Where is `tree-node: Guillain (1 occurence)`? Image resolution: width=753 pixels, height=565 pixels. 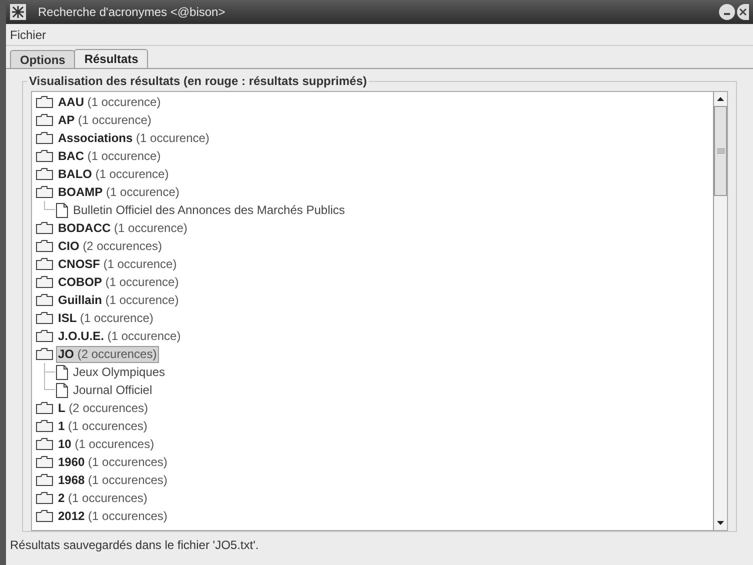 tree-node: Guillain (1 occurence) is located at coordinates (118, 300).